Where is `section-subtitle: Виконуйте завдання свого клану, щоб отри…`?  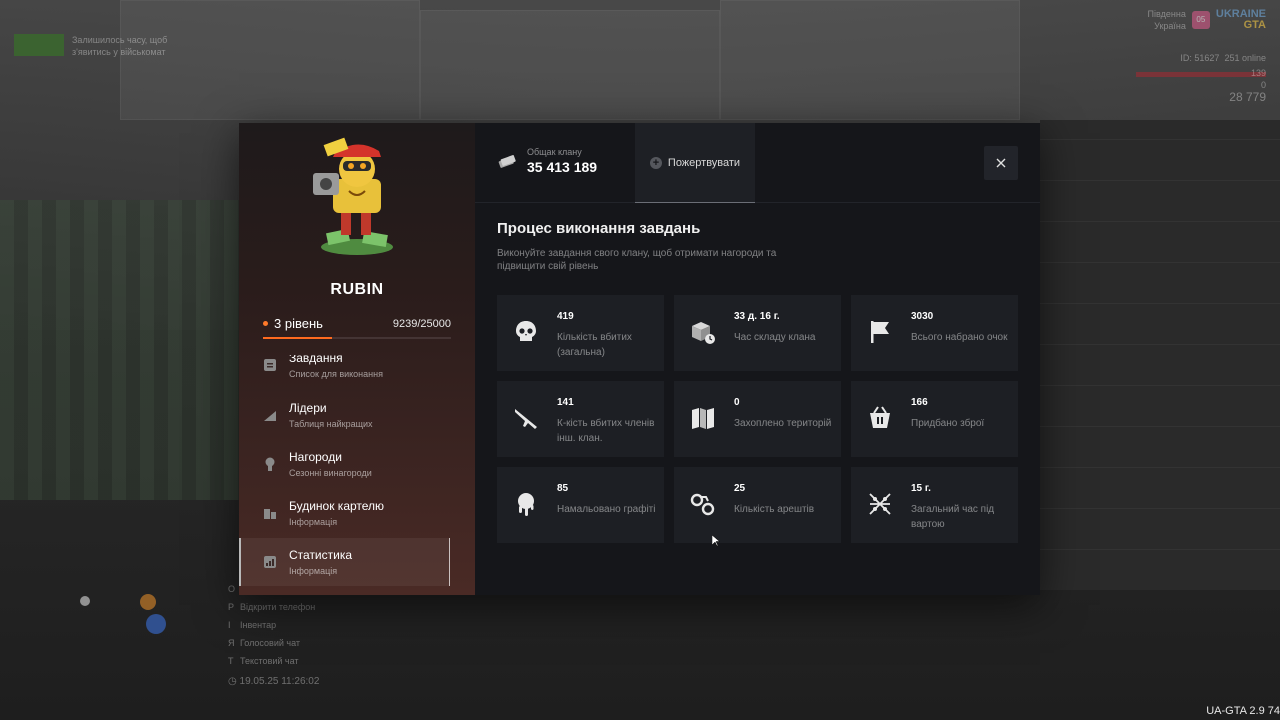
section-subtitle: Виконуйте завдання свого клану, щоб отри… is located at coordinates (637, 260).